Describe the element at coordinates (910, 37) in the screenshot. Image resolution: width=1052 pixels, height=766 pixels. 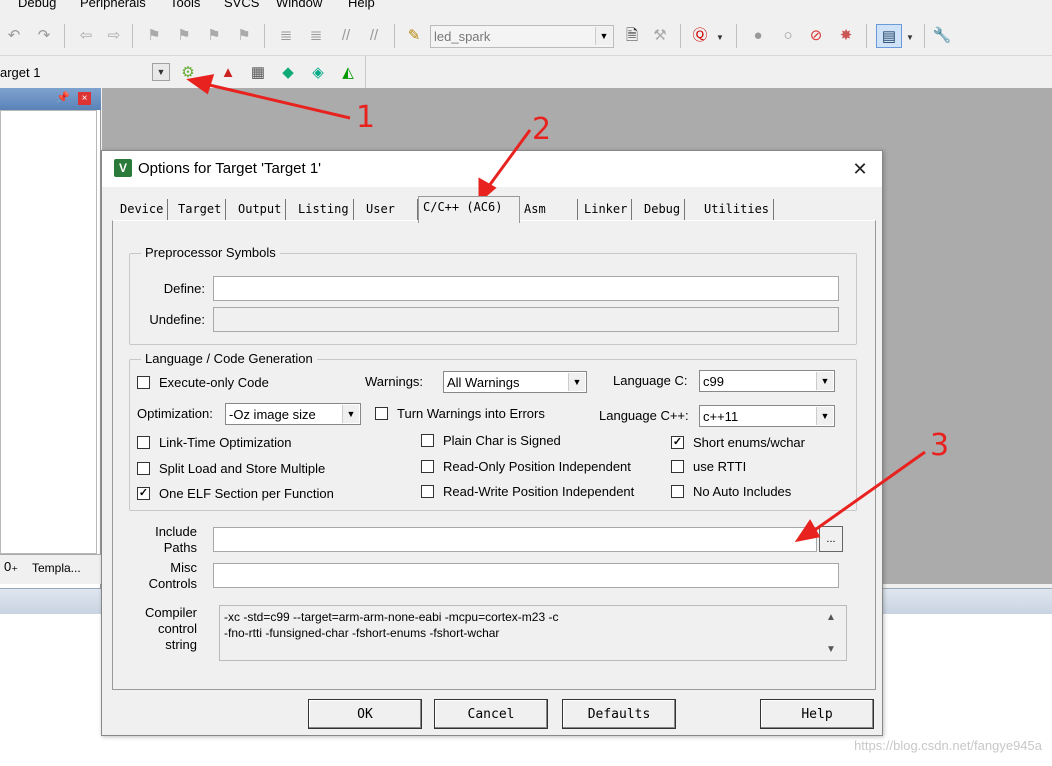
I see `layout-dropdown-icon: ▼` at that location.